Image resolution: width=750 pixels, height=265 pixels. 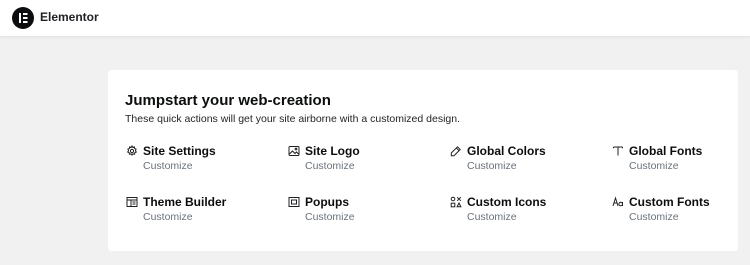 I want to click on action-label: Global Fonts, so click(x=666, y=151).